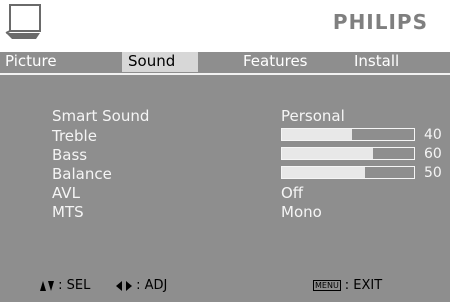 The width and height of the screenshot is (450, 302). Describe the element at coordinates (47, 285) in the screenshot. I see `up-down-arrows-icon` at that location.